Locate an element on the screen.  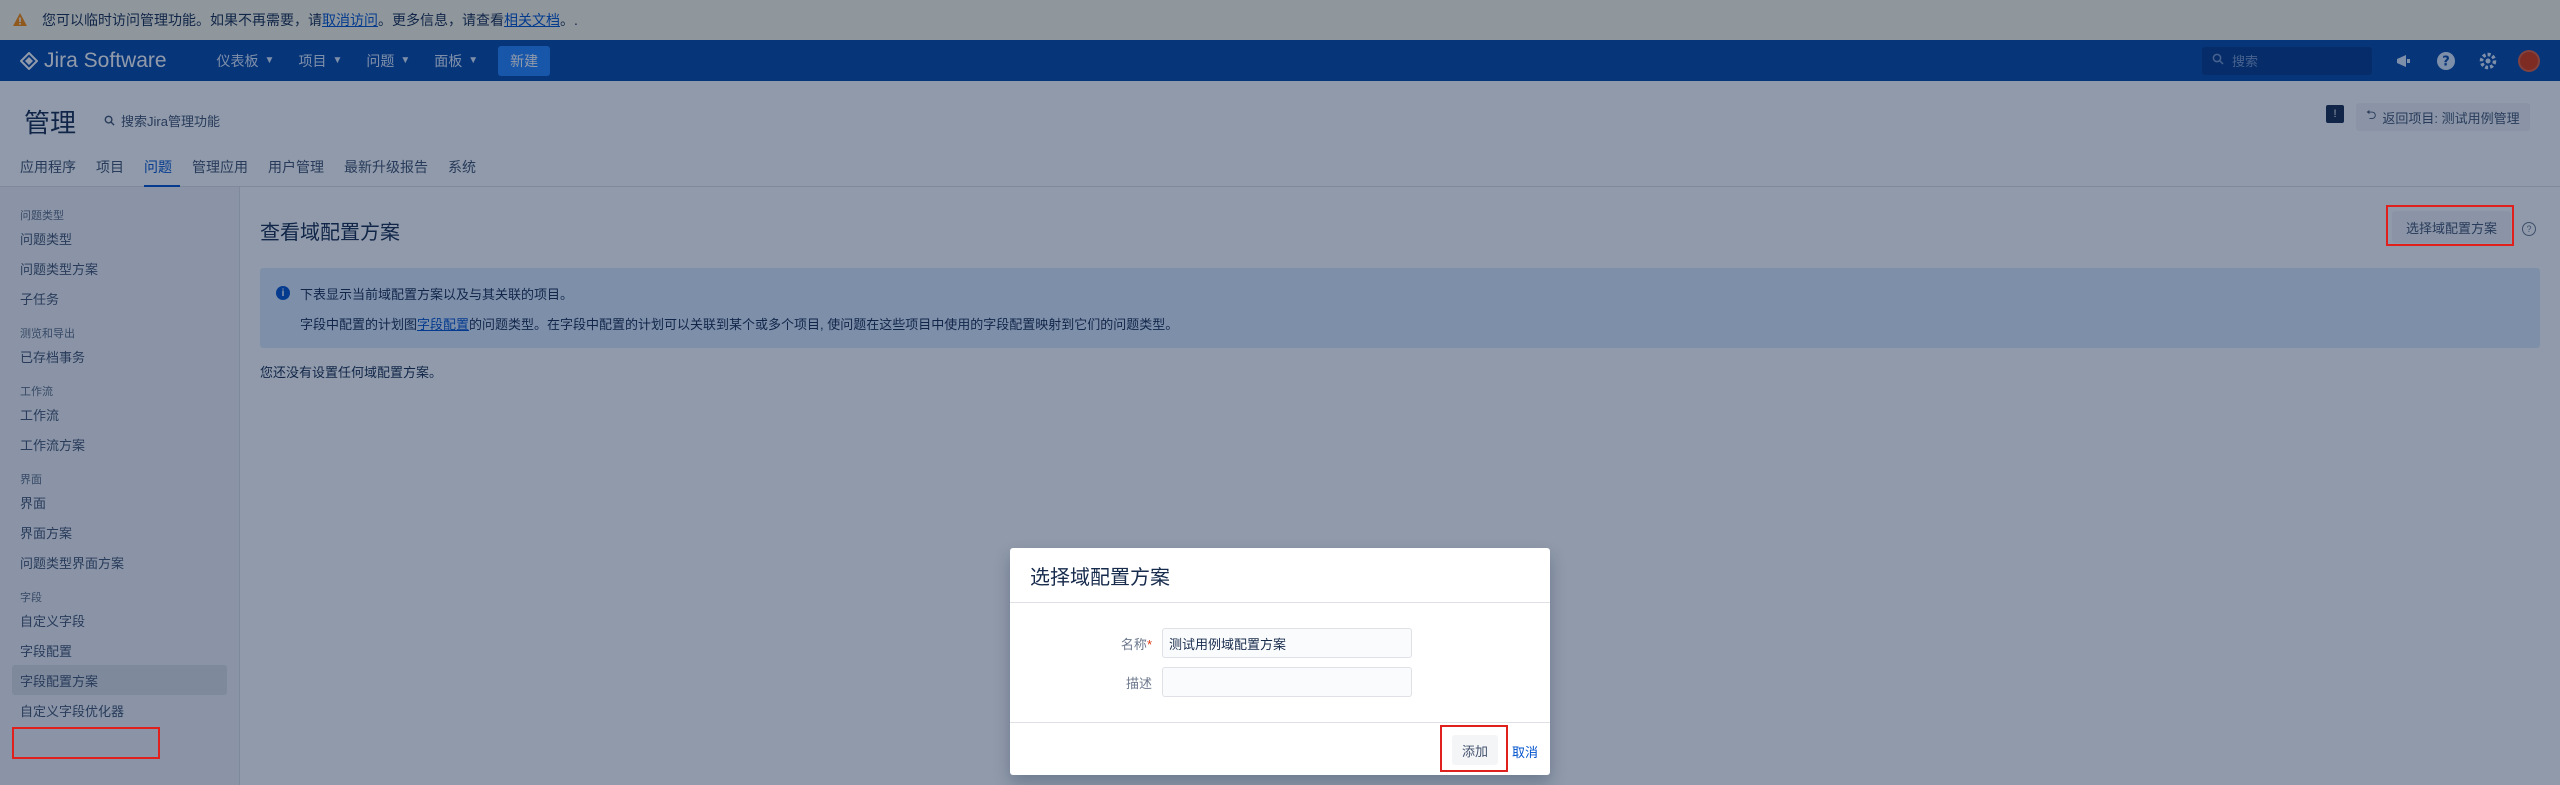
name-label-text: 名称 is located at coordinates (1133, 644).